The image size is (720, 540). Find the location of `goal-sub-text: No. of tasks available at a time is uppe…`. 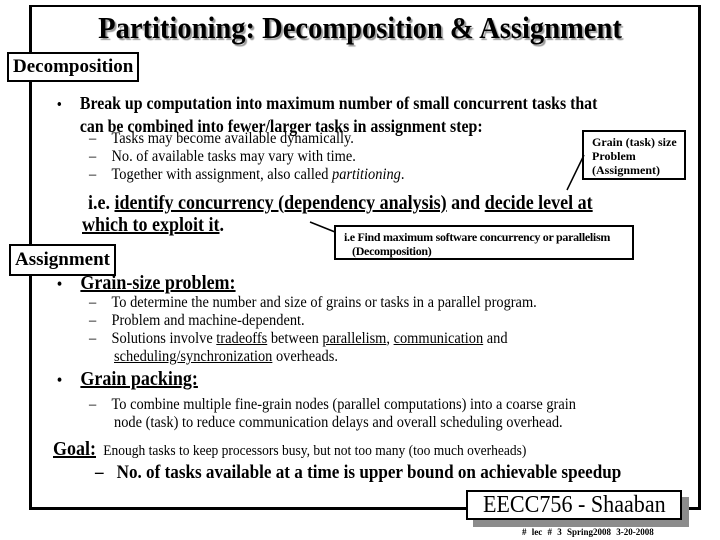

goal-sub-text: No. of tasks available at a time is uppe… is located at coordinates (369, 472).